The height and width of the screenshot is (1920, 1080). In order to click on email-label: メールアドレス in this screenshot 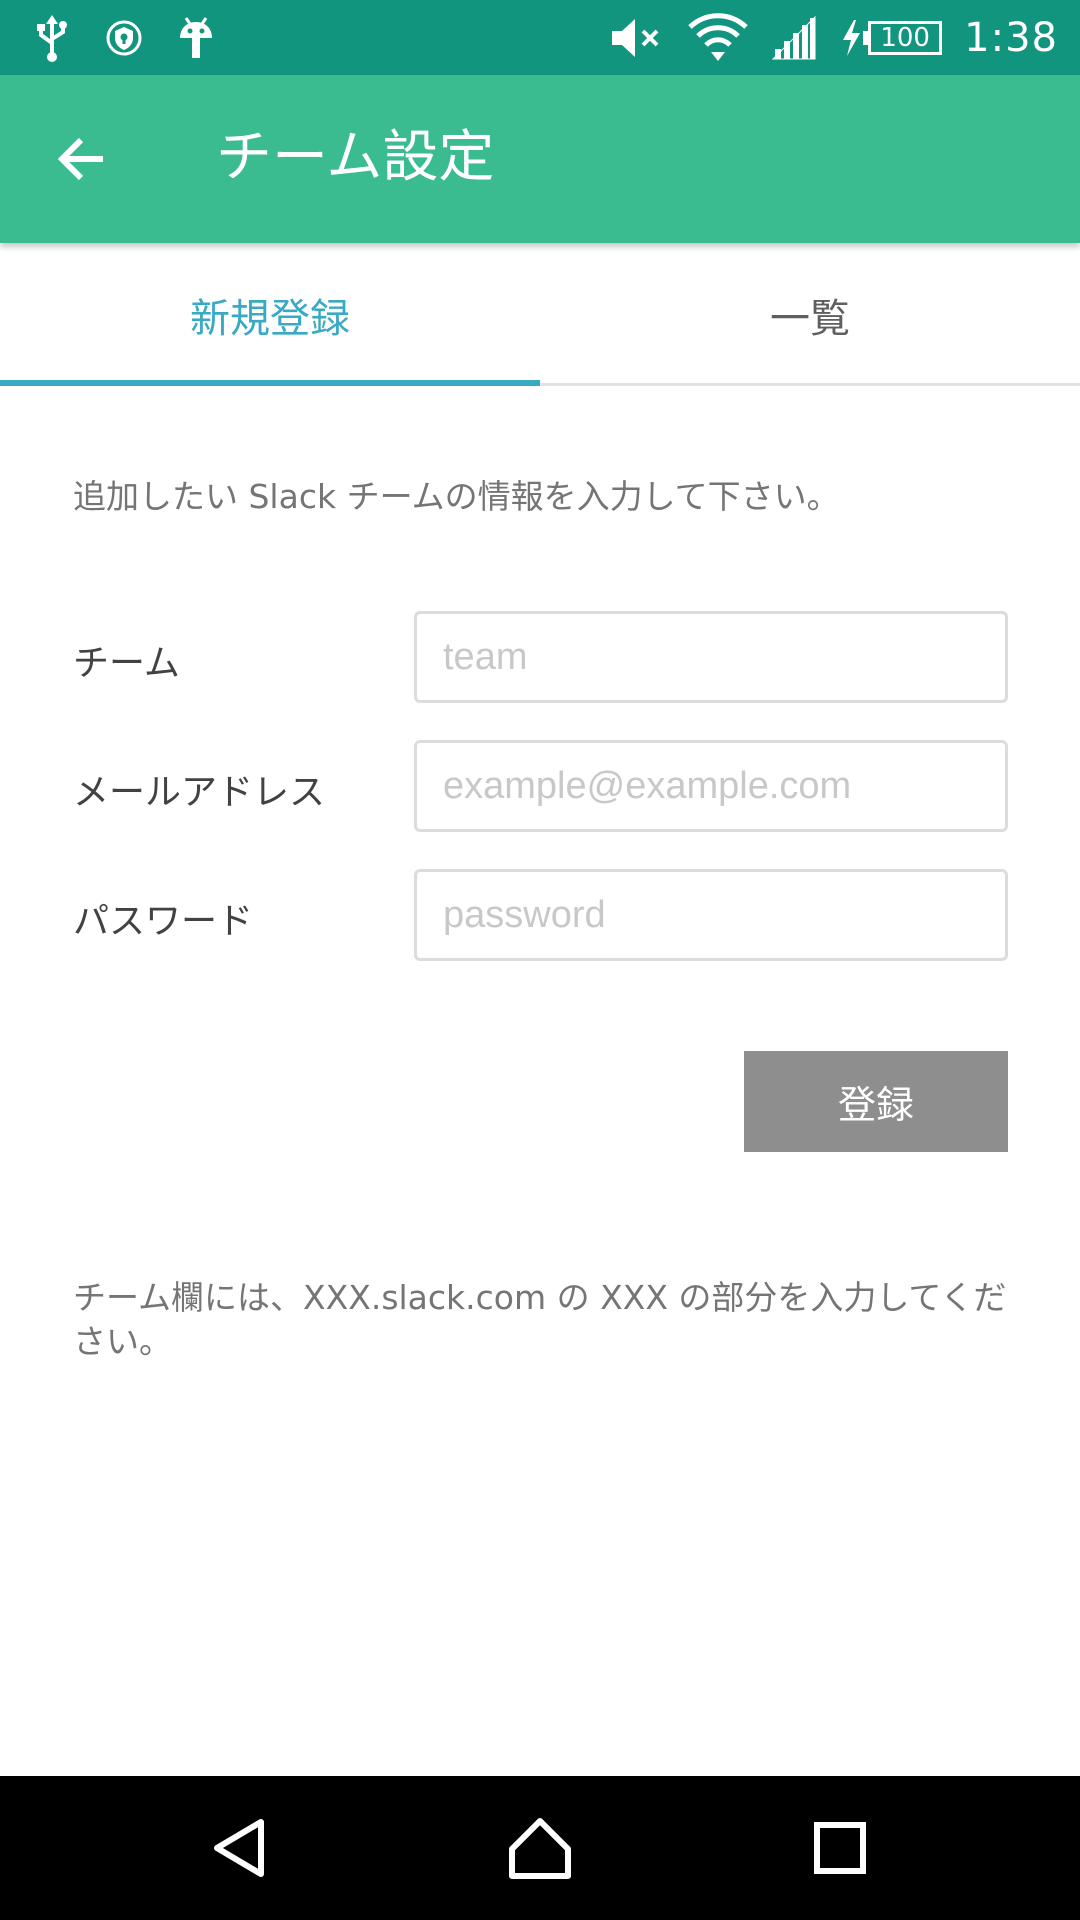, I will do `click(199, 792)`.